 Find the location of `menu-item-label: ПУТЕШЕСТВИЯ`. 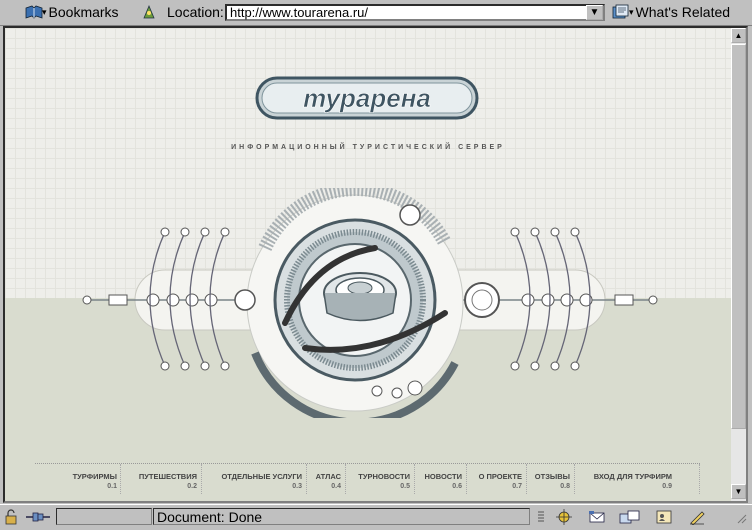

menu-item-label: ПУТЕШЕСТВИЯ is located at coordinates (167, 476).